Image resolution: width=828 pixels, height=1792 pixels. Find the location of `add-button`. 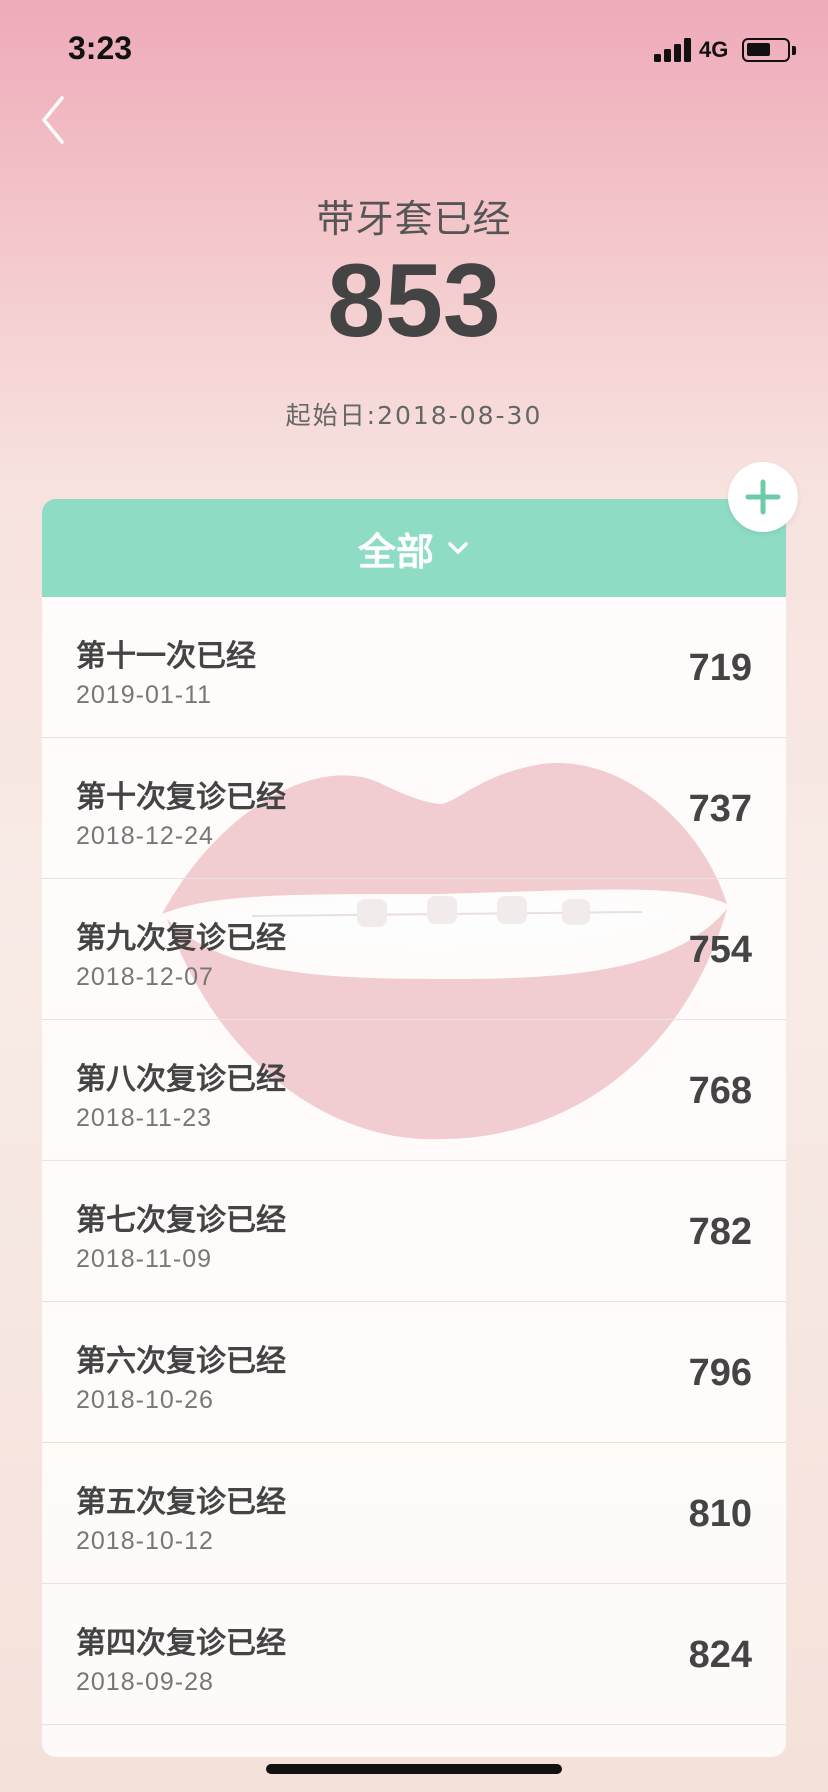

add-button is located at coordinates (763, 497).